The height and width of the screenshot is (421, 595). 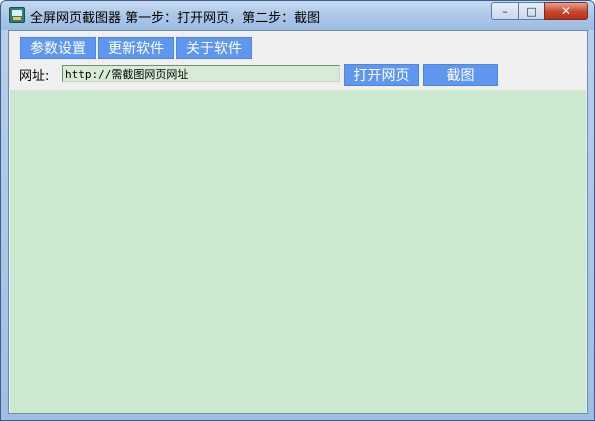 I want to click on settings-button: 参数设置, so click(x=58, y=48).